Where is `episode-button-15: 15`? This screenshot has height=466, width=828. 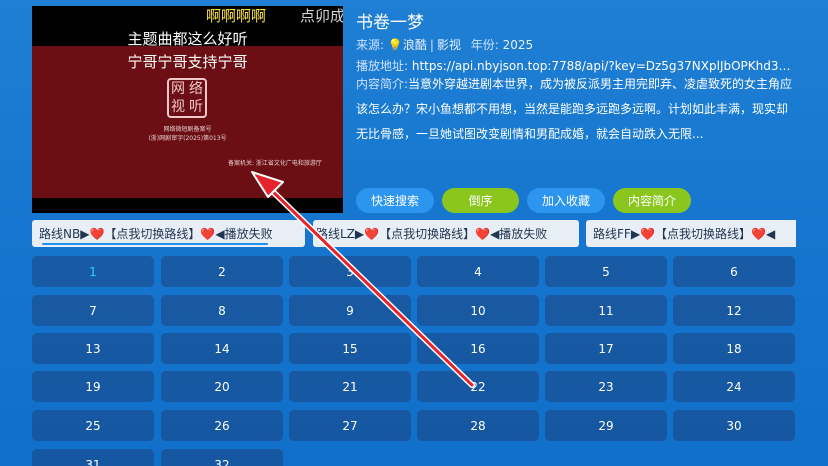 episode-button-15: 15 is located at coordinates (350, 348).